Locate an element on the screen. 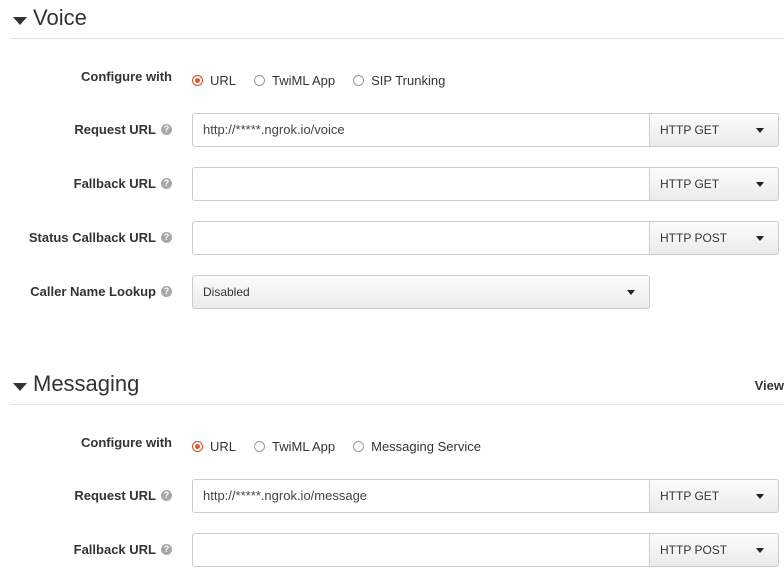  voice-caller-lookup-select: Disabled is located at coordinates (421, 292).